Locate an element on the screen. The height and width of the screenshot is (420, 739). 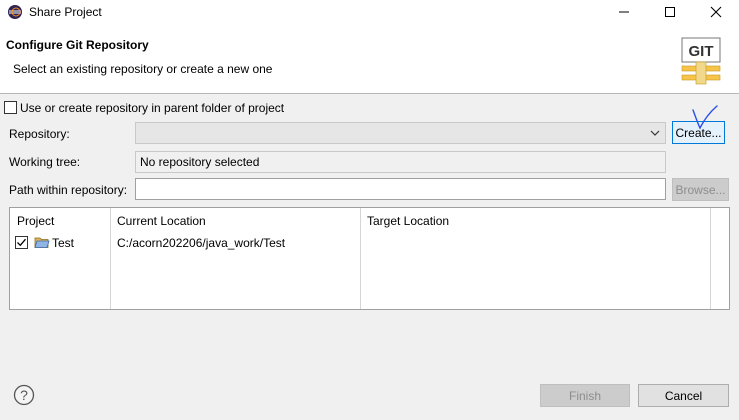
repository-combo is located at coordinates (400, 133).